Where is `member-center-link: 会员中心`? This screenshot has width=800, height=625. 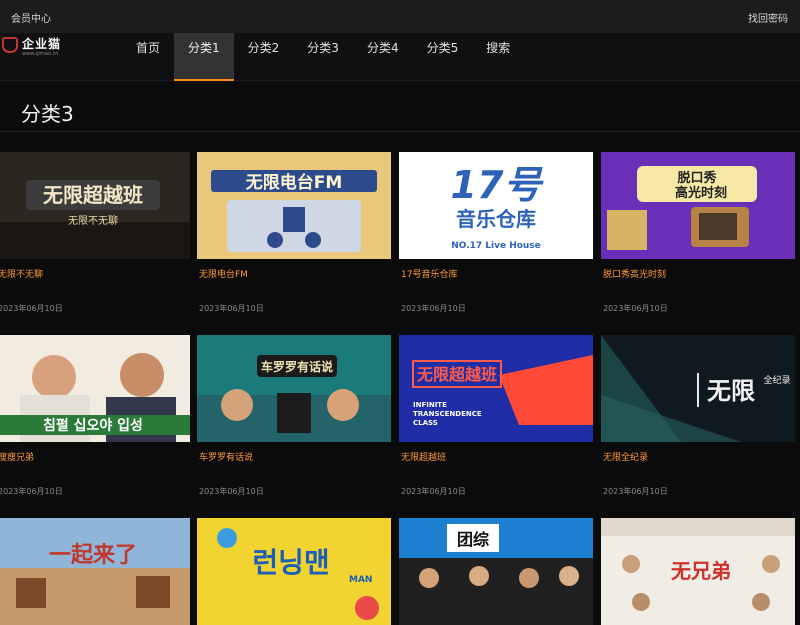 member-center-link: 会员中心 is located at coordinates (31, 17).